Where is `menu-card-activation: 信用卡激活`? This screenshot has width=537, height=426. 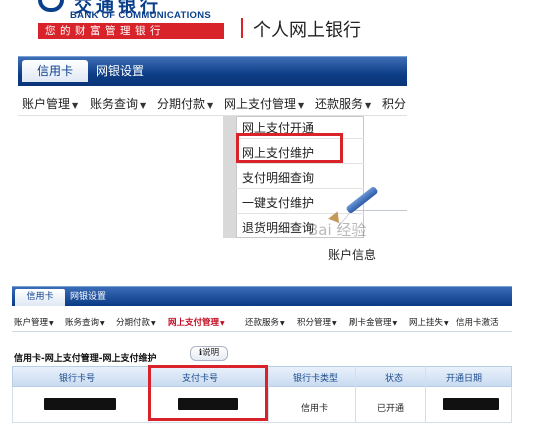
menu-card-activation: 信用卡激活 is located at coordinates (477, 322).